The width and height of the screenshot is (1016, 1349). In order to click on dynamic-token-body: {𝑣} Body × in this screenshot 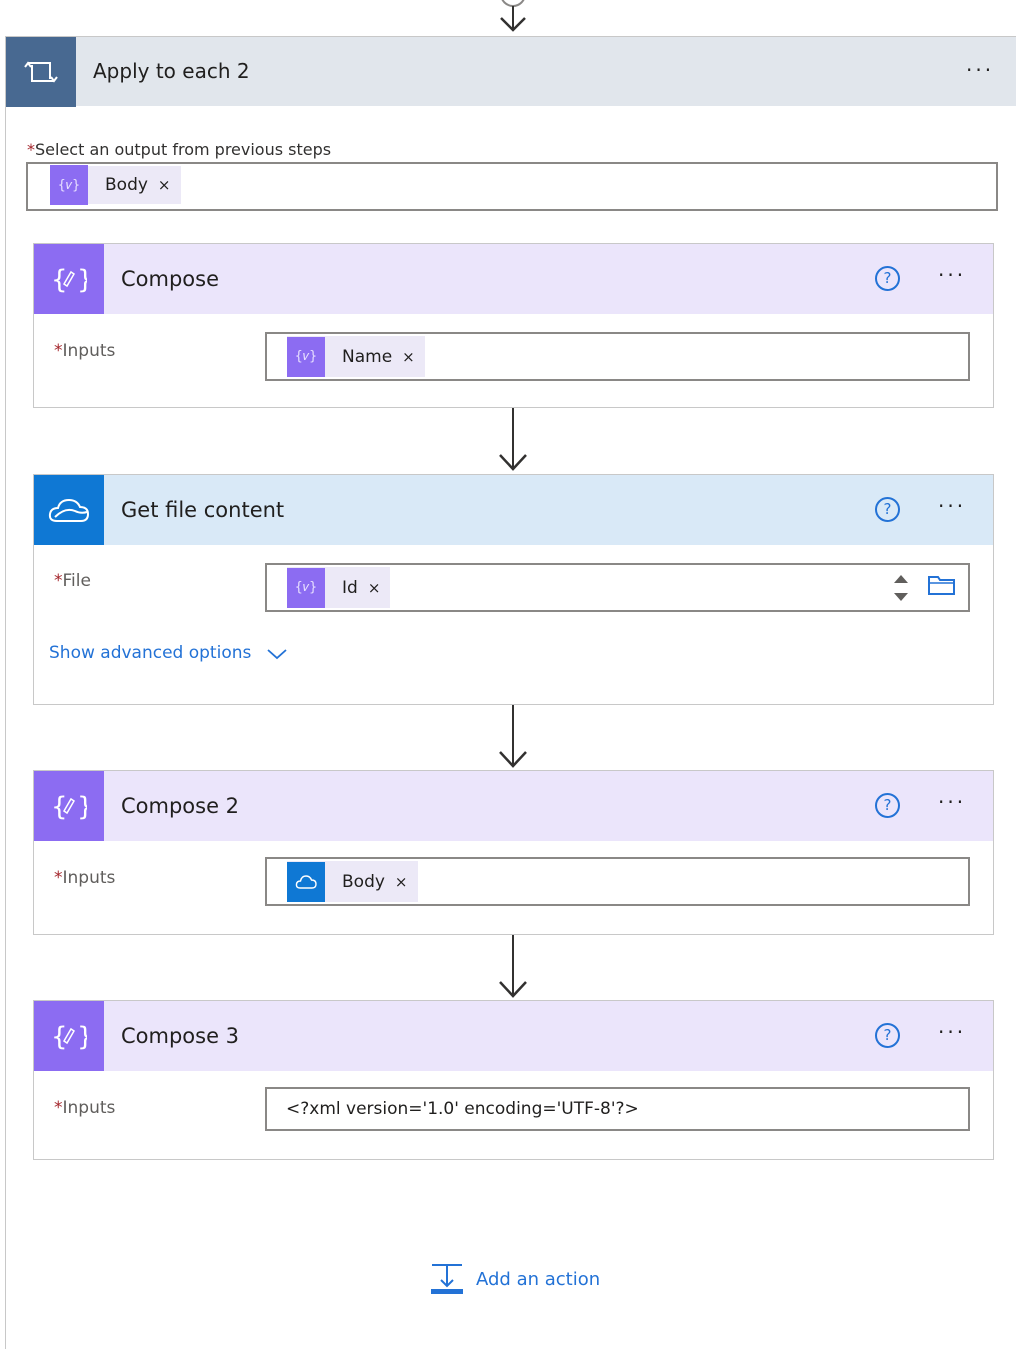, I will do `click(115, 185)`.